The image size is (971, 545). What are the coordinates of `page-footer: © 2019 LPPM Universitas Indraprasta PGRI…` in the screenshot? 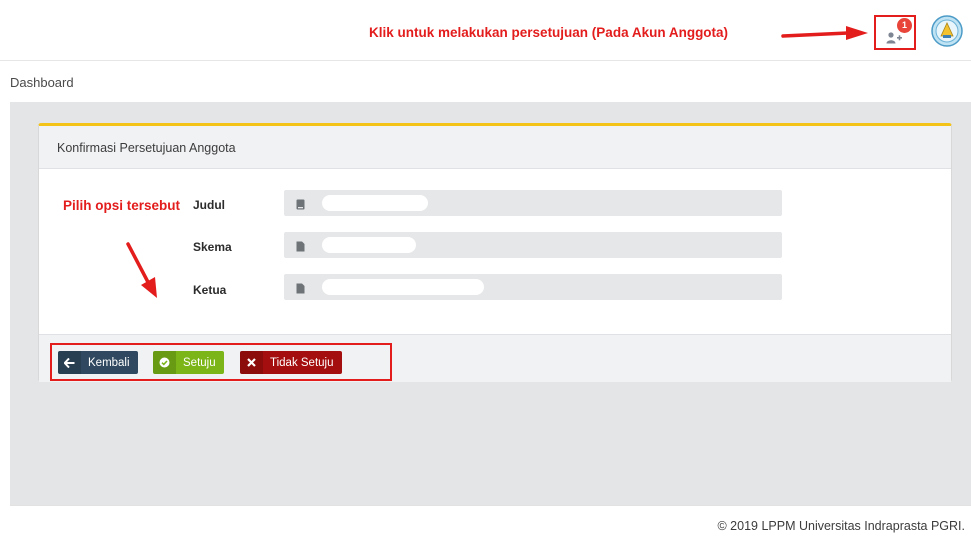 It's located at (490, 525).